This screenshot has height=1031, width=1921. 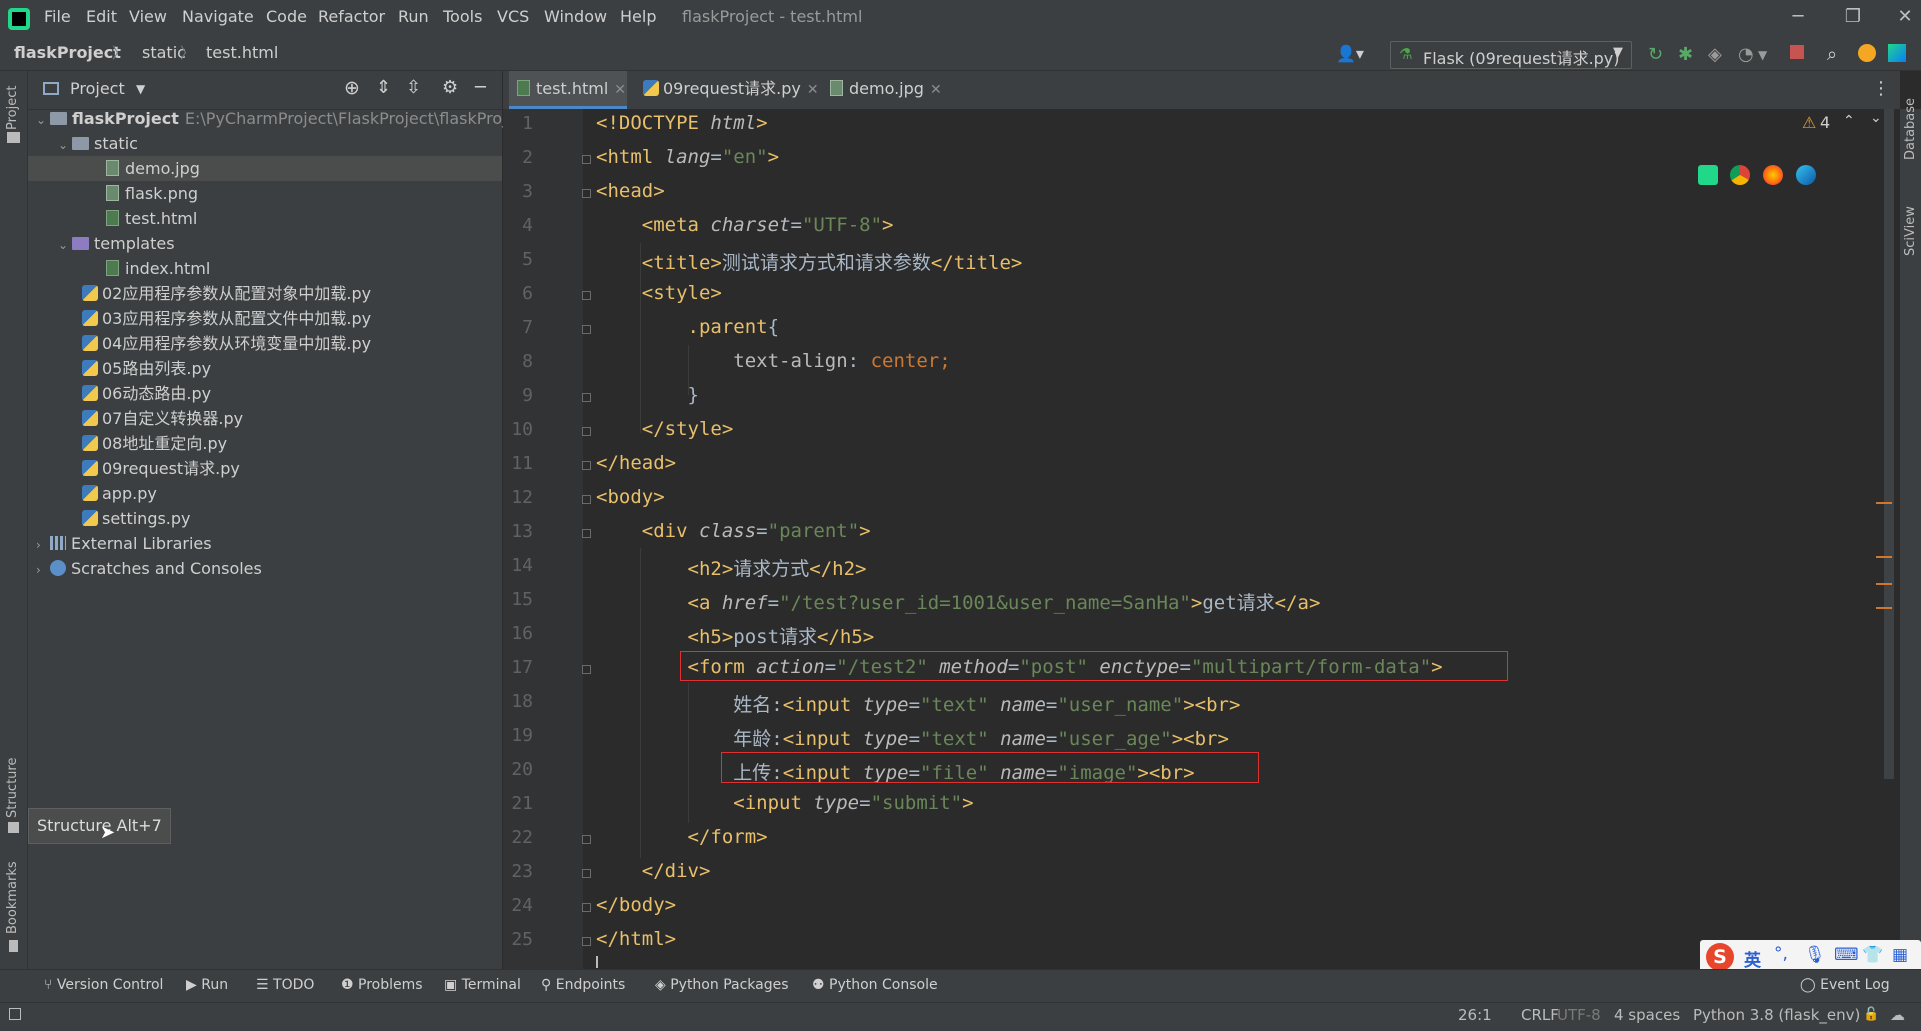 I want to click on gear-icon: ⚙, so click(x=450, y=87).